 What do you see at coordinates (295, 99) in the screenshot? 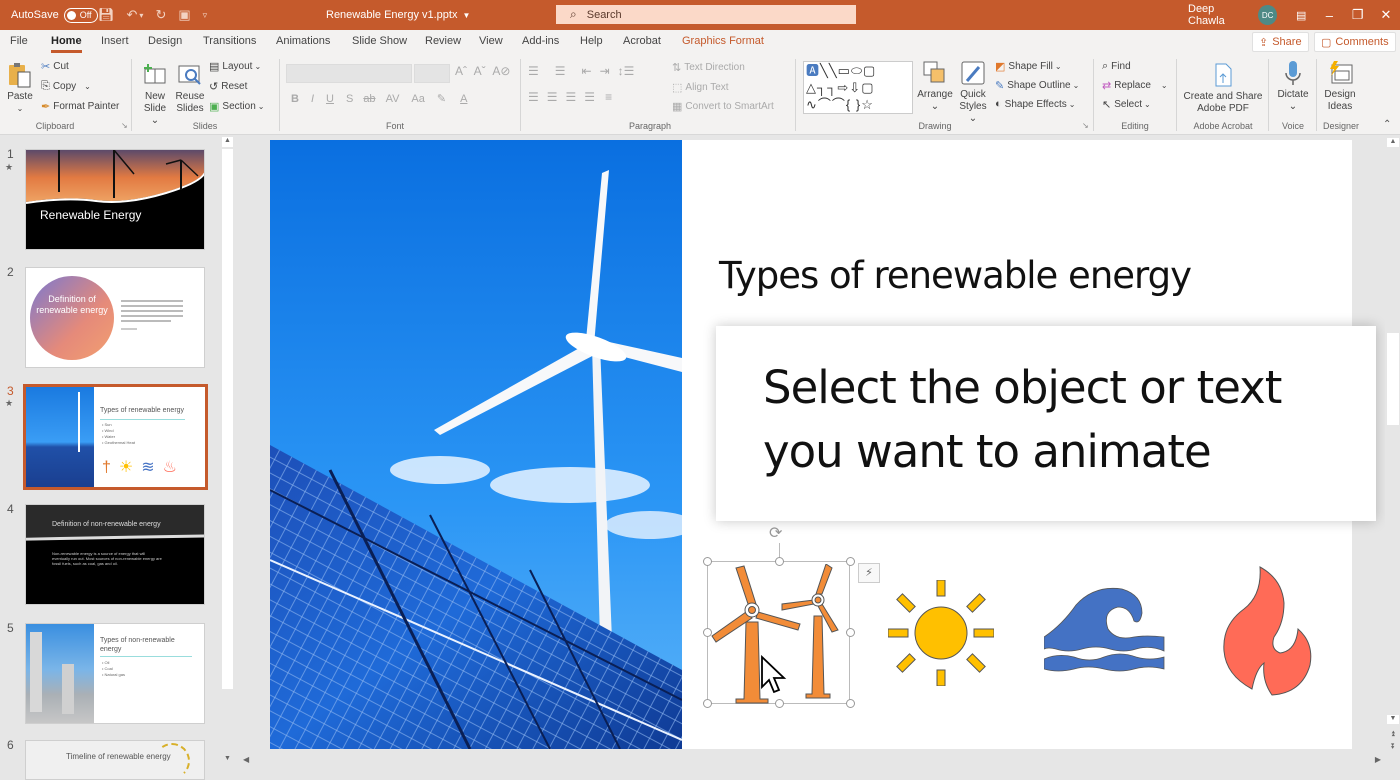
I see `bold-button: B` at bounding box center [295, 99].